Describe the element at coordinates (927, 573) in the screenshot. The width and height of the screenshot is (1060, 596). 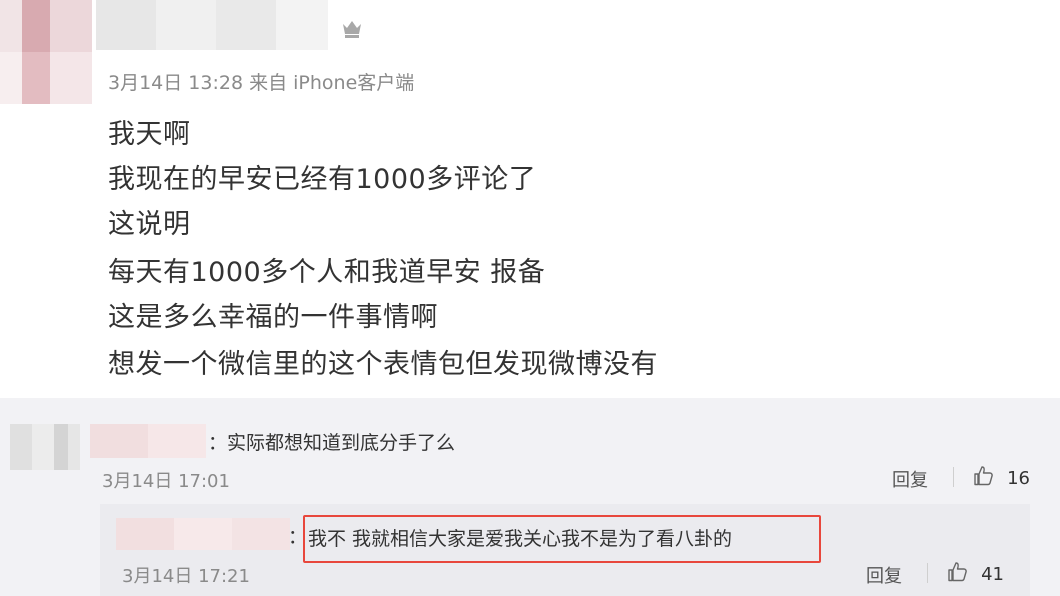
I see `reply-action-divider` at that location.